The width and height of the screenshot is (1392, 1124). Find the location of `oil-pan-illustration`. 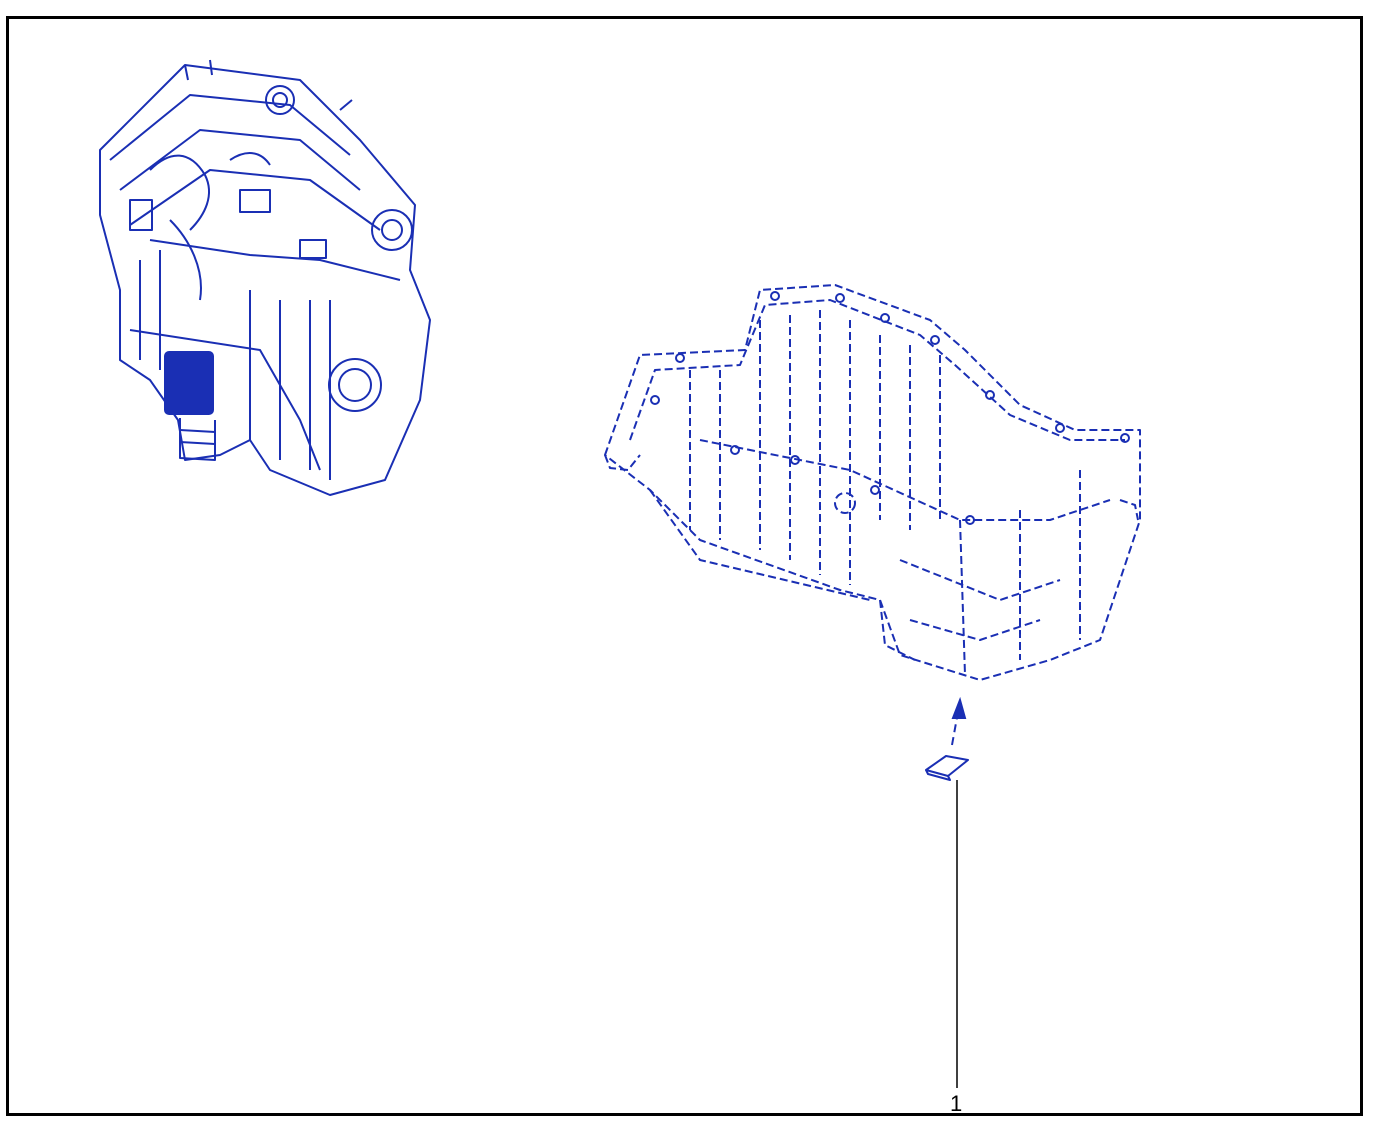

oil-pan-illustration is located at coordinates (872, 482).